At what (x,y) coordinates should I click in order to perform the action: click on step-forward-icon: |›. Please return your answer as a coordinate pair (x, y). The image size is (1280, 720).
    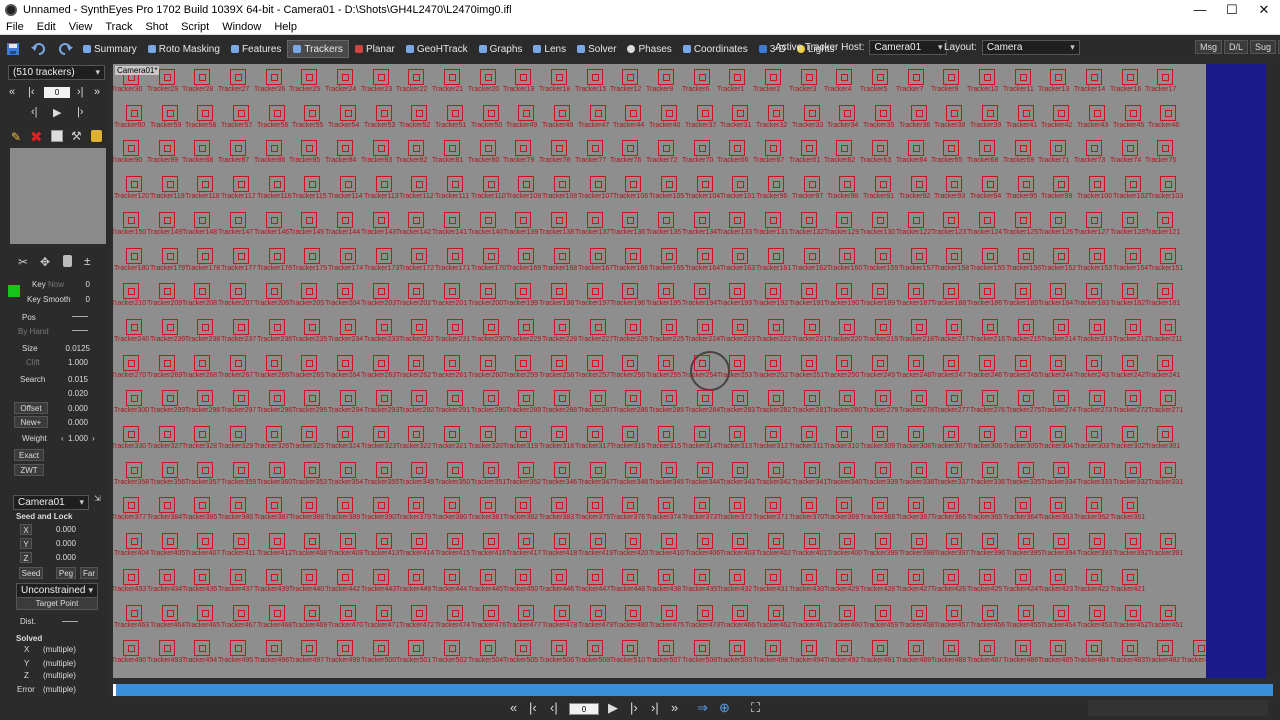
    Looking at the image, I should click on (634, 707).